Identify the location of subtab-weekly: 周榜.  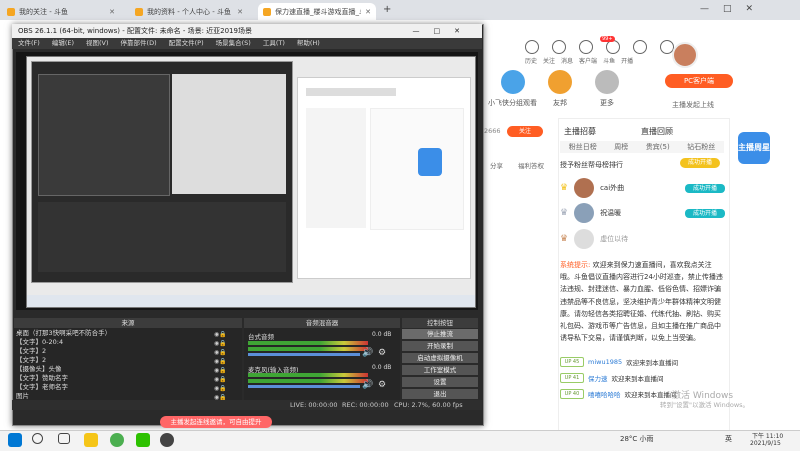
(621, 147).